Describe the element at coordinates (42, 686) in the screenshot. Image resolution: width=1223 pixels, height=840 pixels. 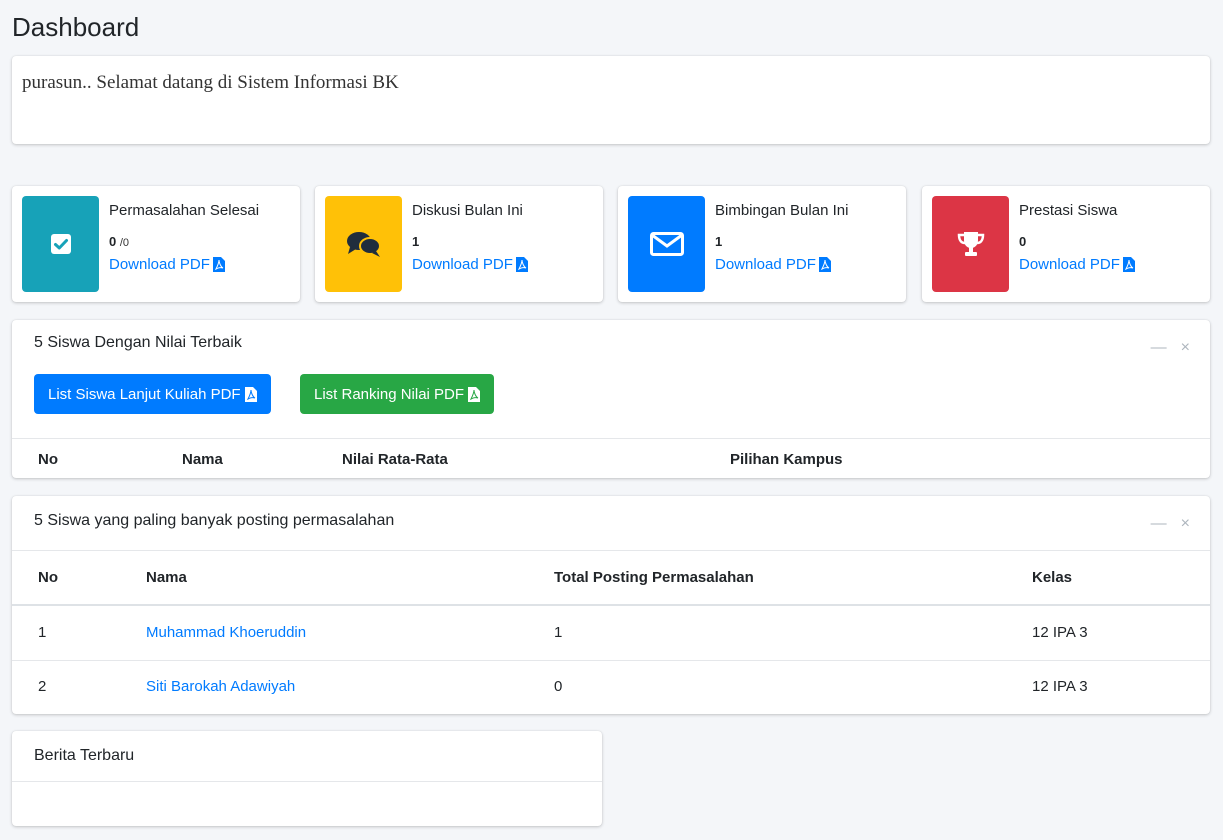
I see `cell-no: 2` at that location.